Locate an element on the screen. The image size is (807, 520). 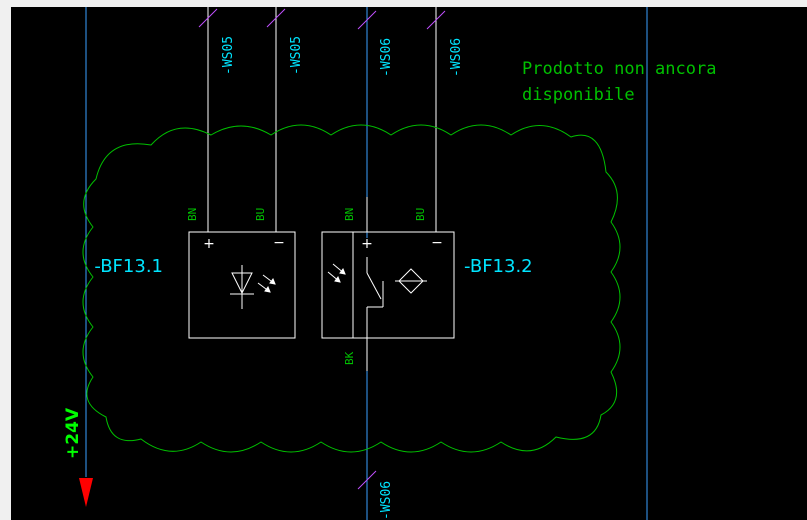
led-emitter-icon is located at coordinates (253, 287).